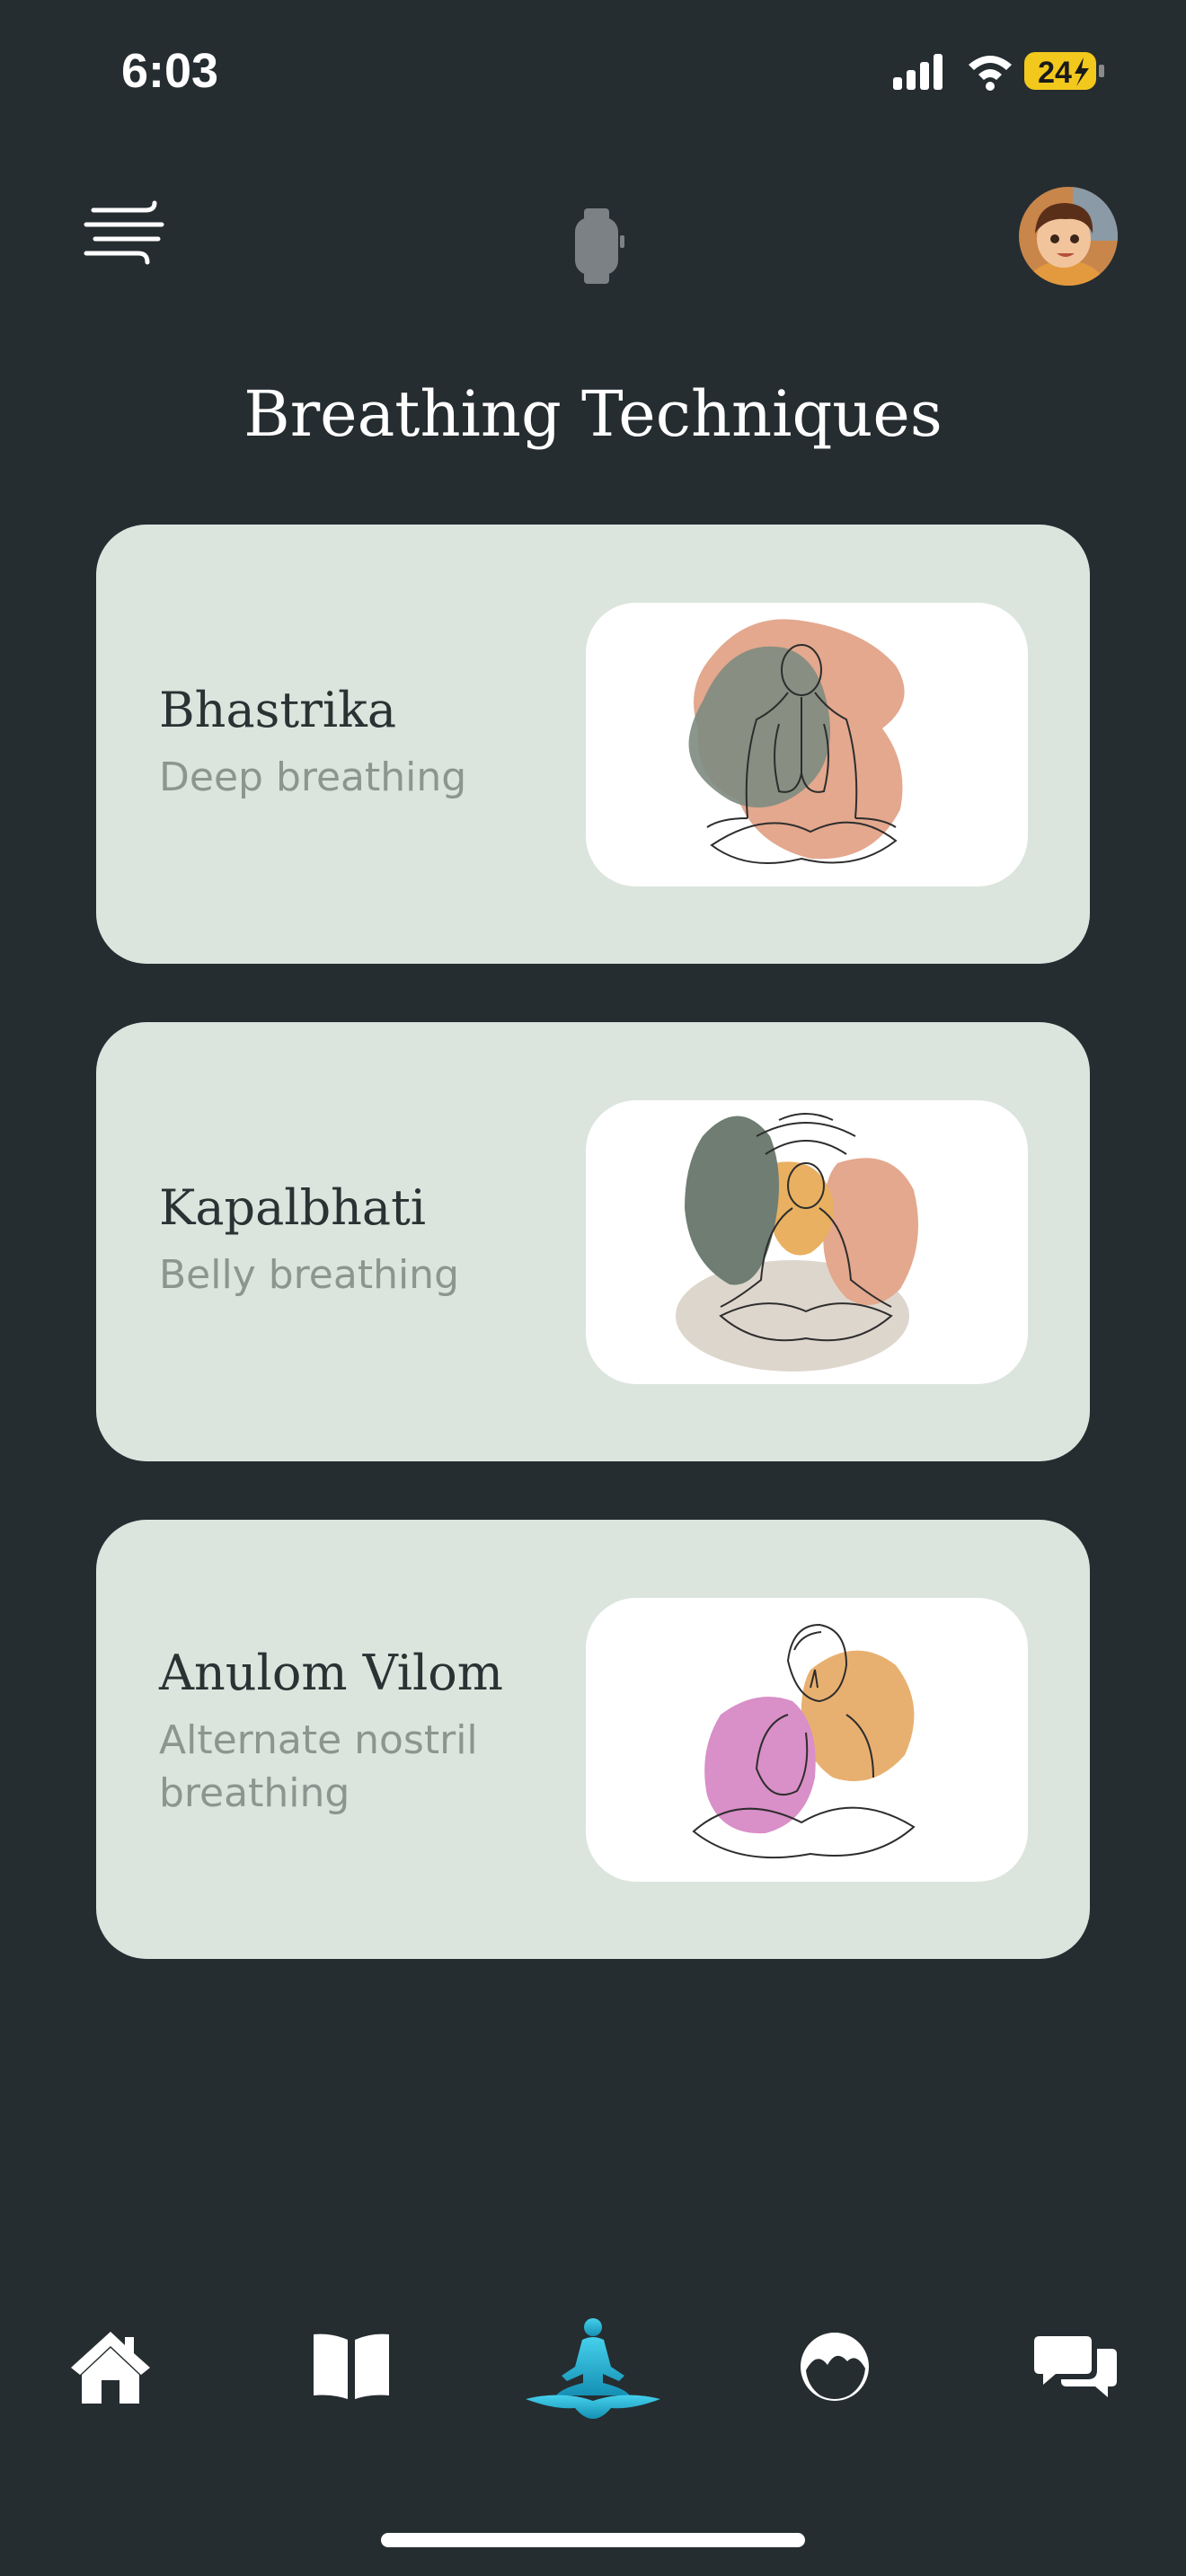 This screenshot has height=2576, width=1186. I want to click on chat-icon, so click(1075, 2366).